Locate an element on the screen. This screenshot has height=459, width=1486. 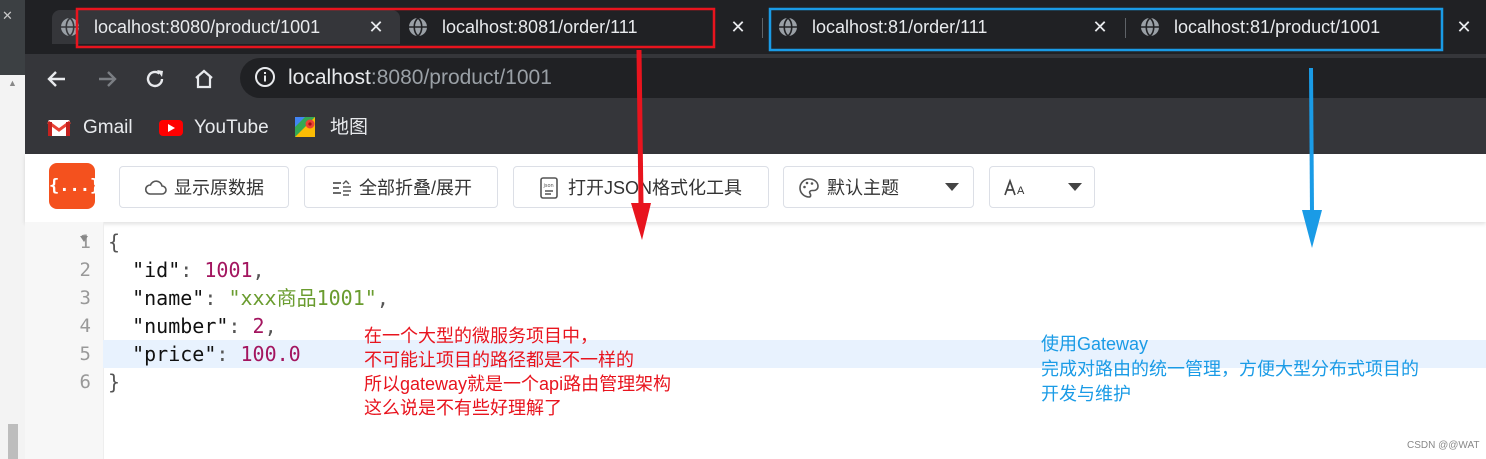
red-arrow is located at coordinates (641, 144).